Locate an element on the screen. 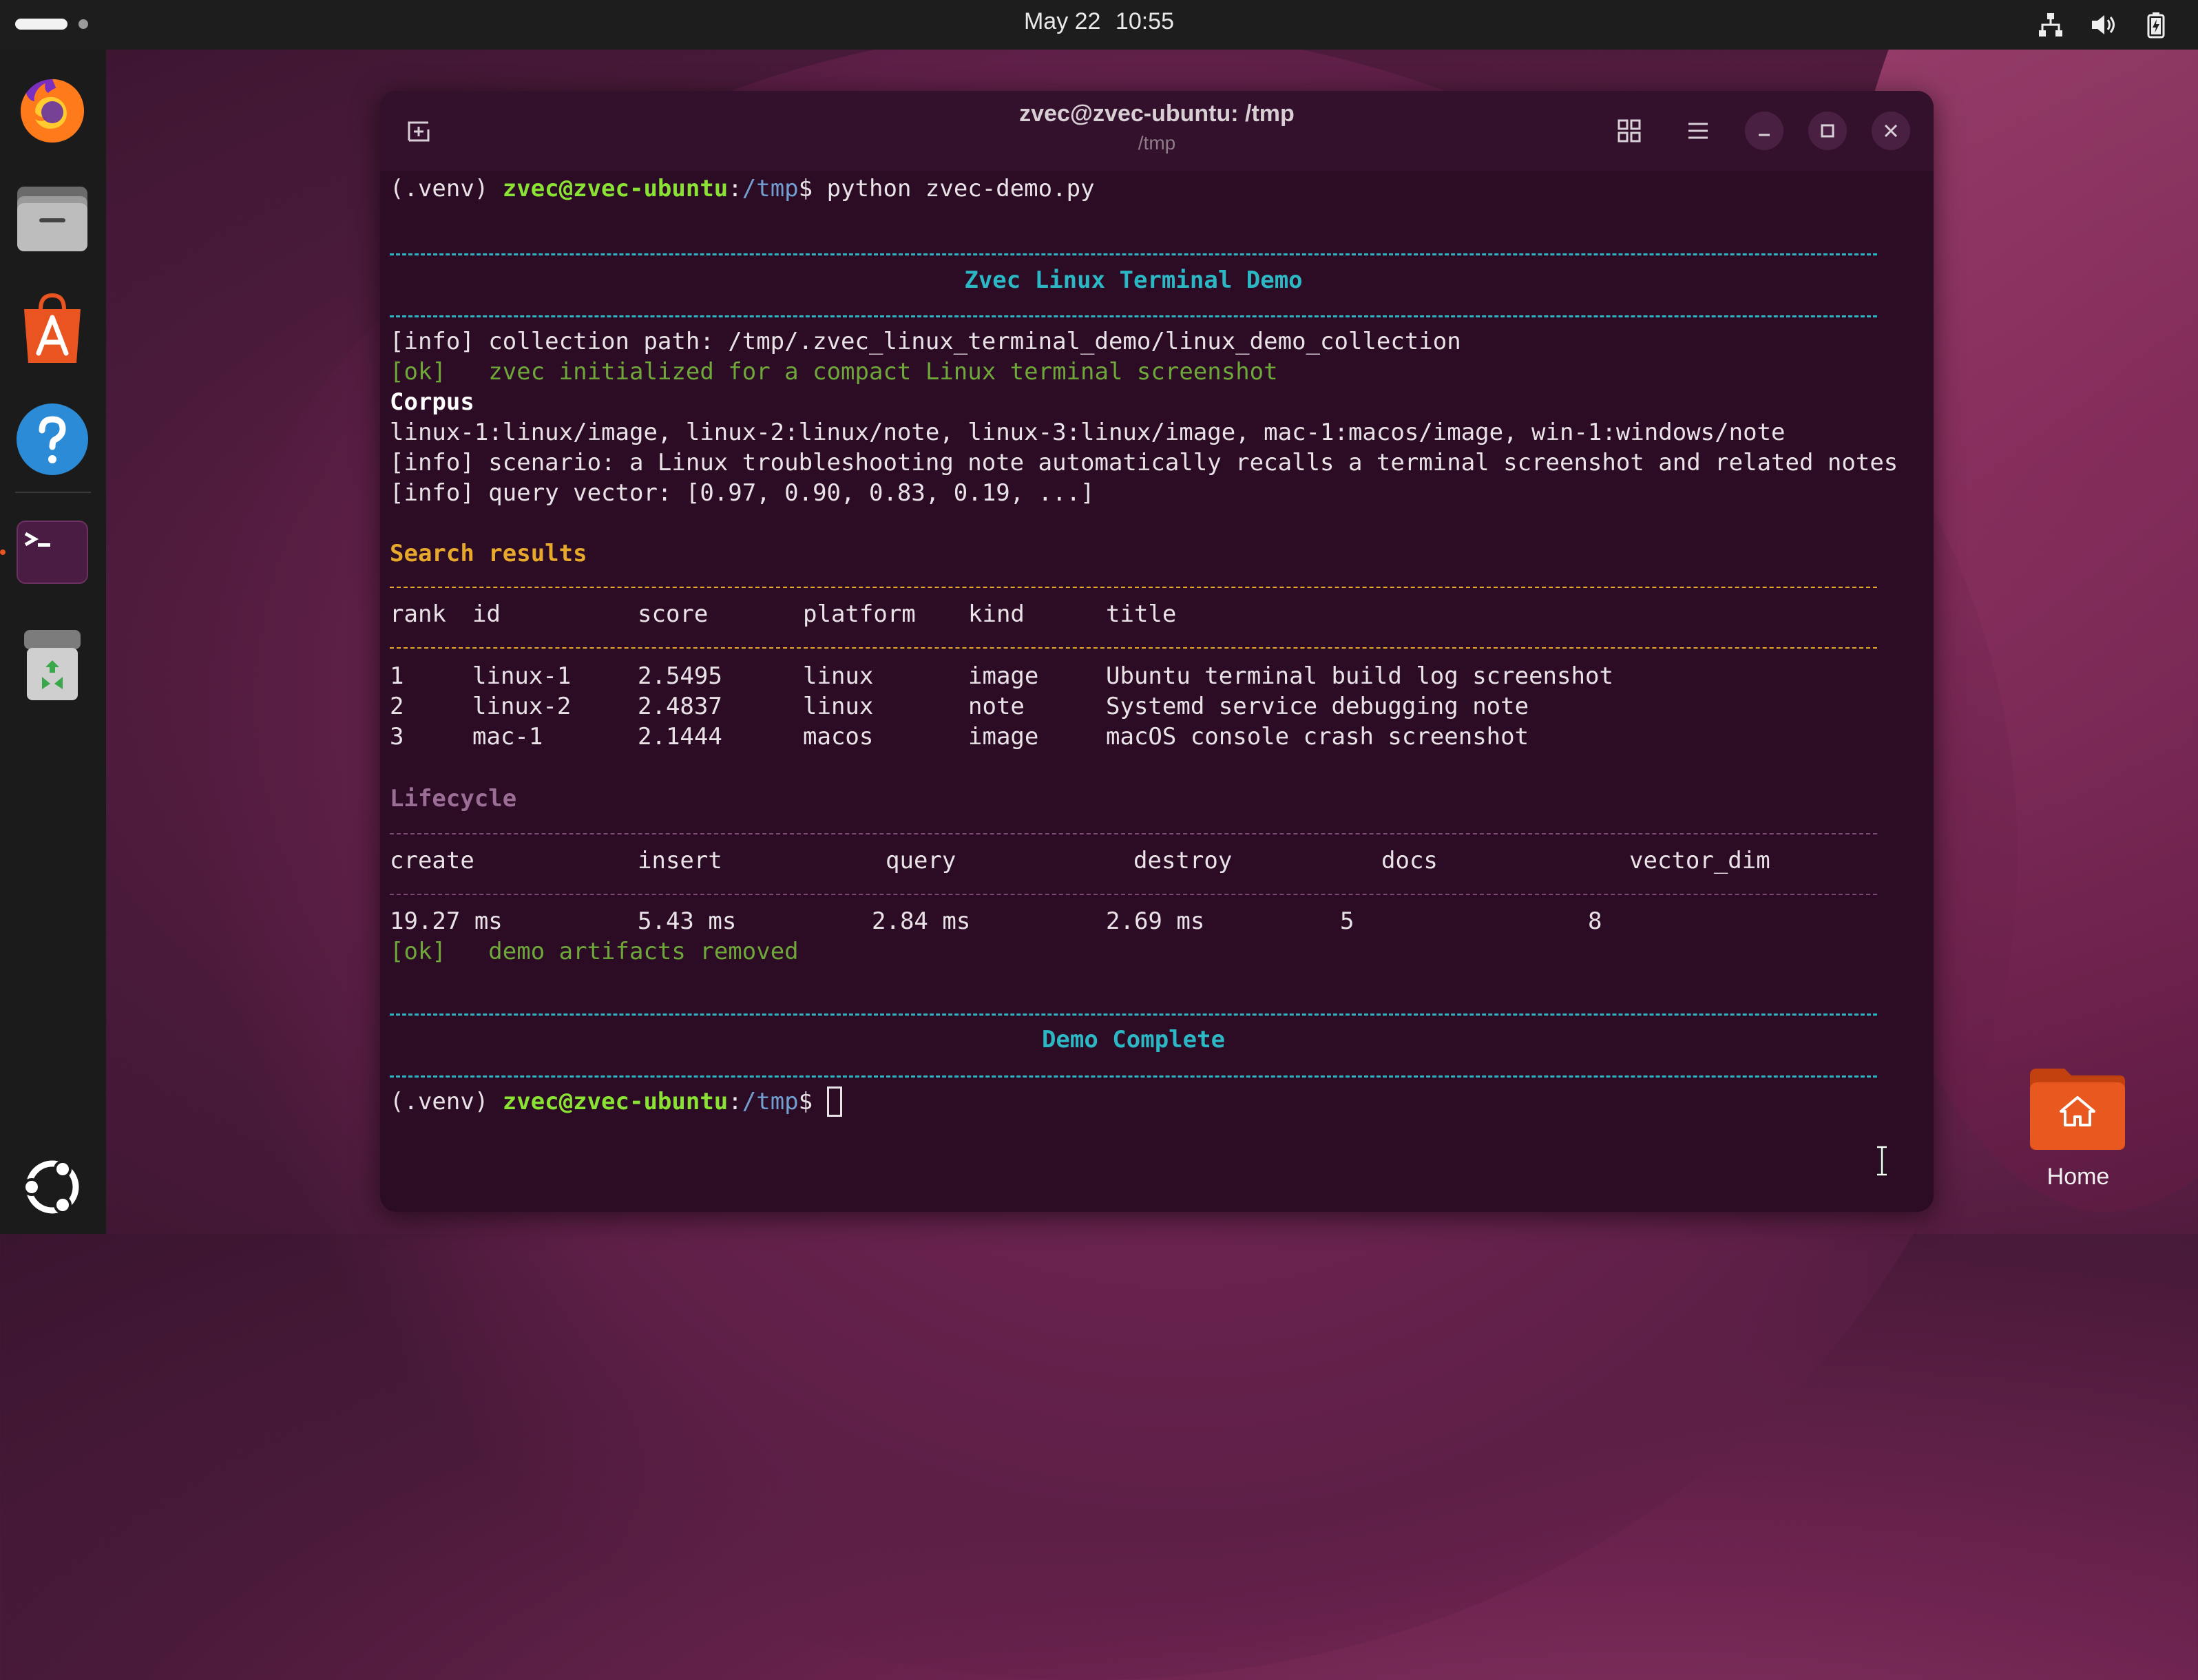 This screenshot has width=2198, height=1680. complete-rule-bottom is located at coordinates (1133, 1076).